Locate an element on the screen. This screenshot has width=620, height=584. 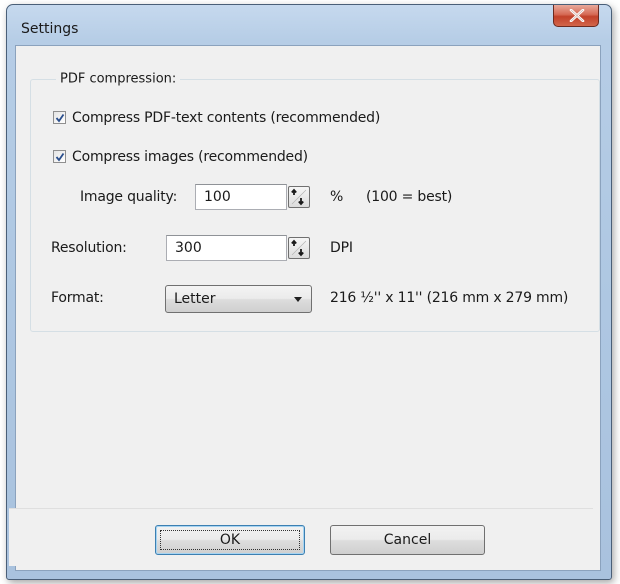
resolution-input: 300 is located at coordinates (226, 248).